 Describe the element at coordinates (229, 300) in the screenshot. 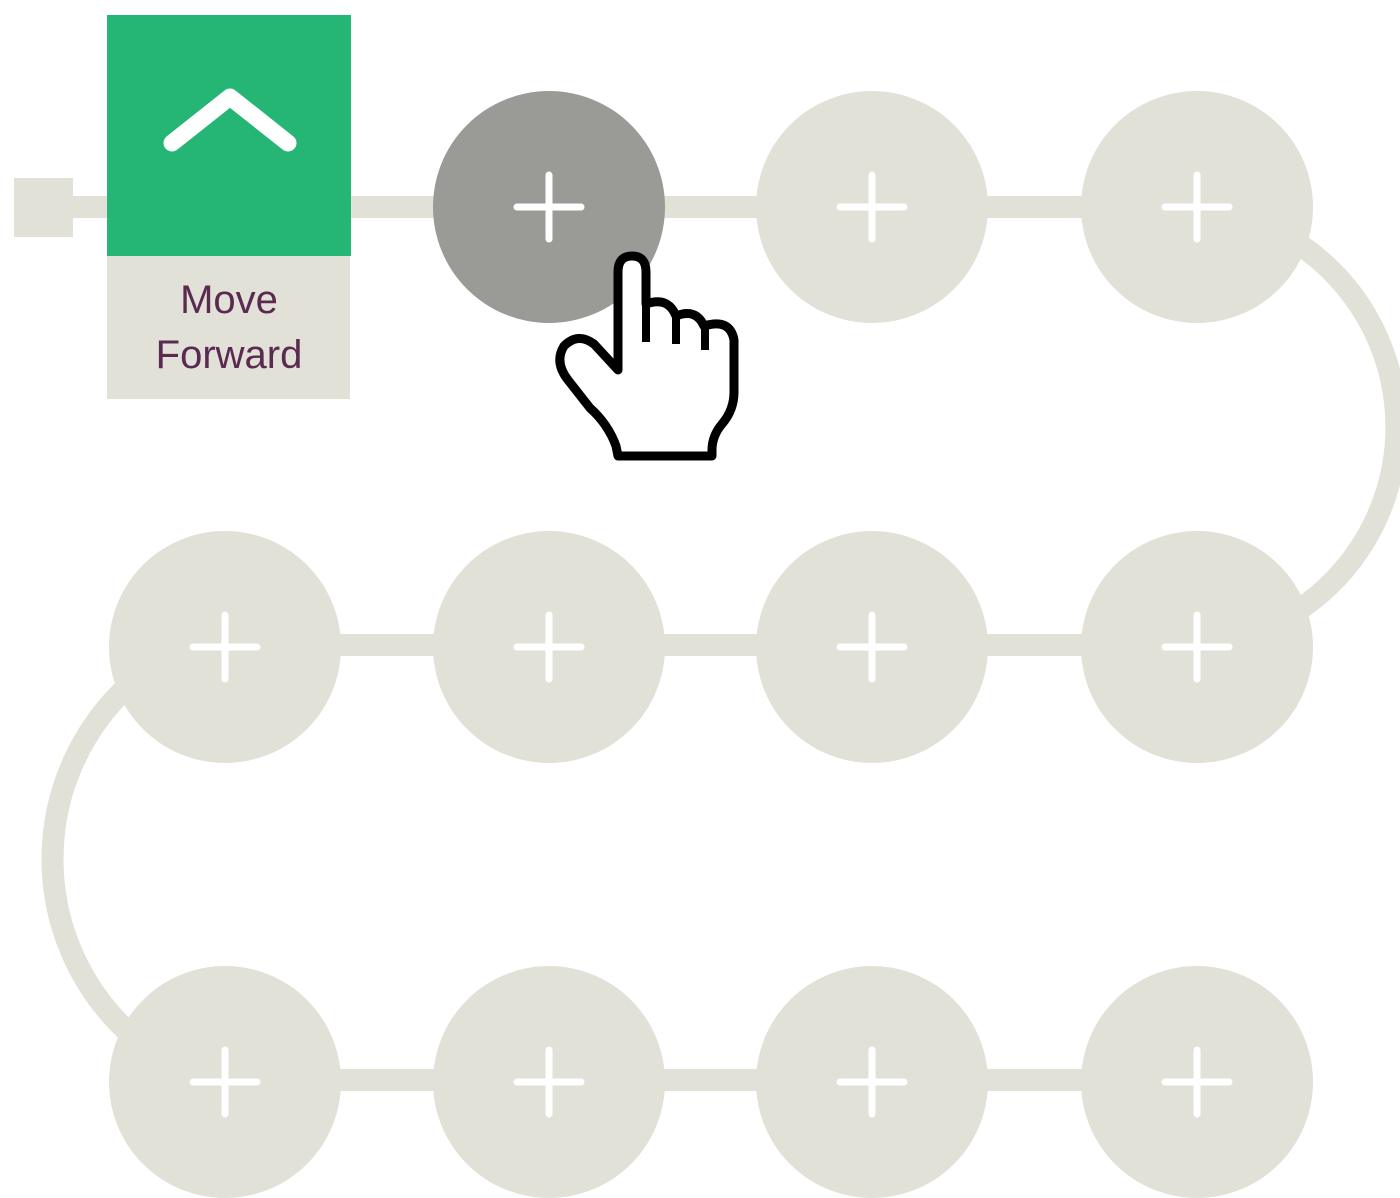

I see `block-label-line-1: Move` at that location.